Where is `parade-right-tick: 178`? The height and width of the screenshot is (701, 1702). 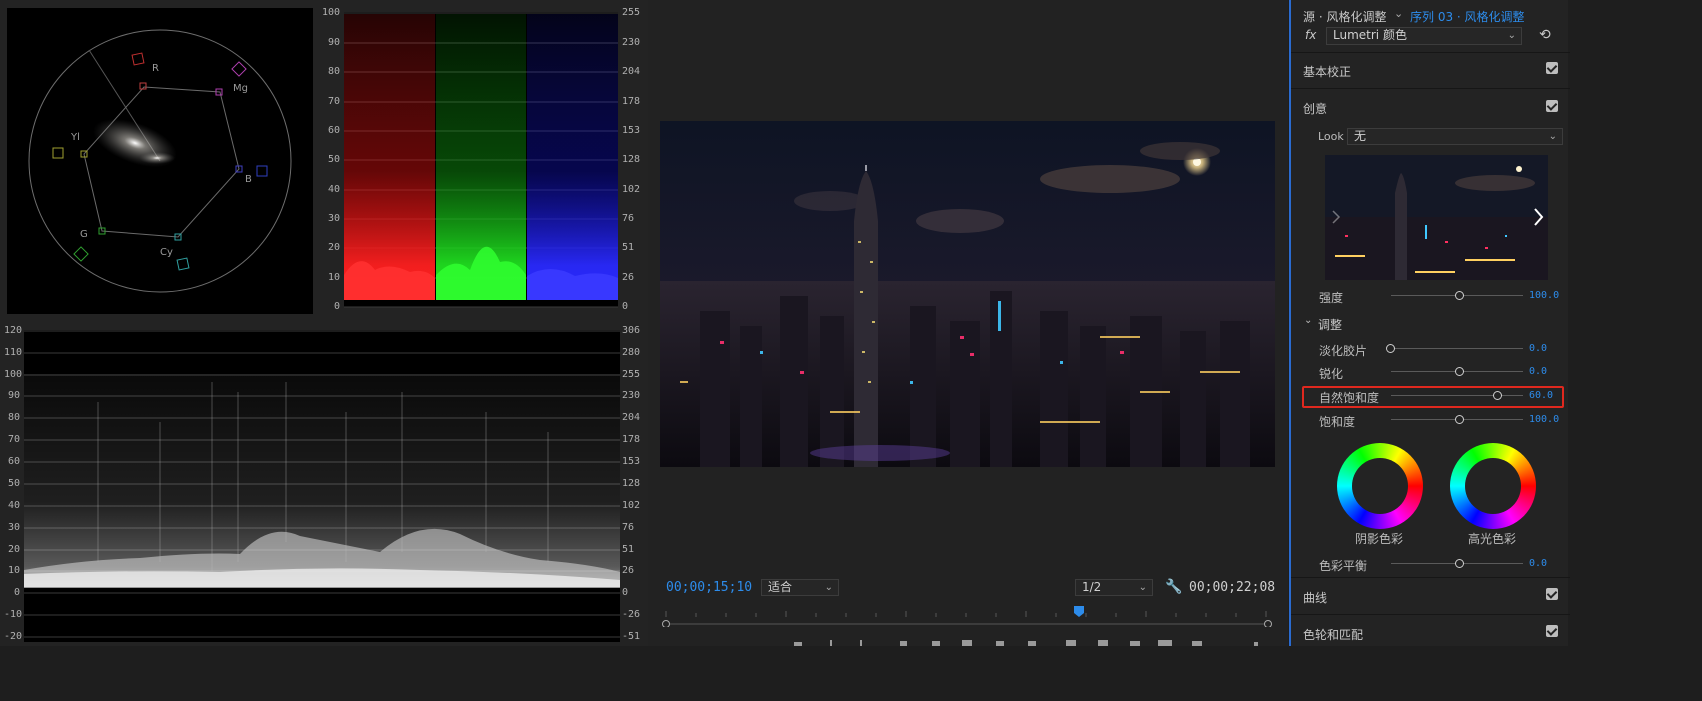 parade-right-tick: 178 is located at coordinates (631, 101).